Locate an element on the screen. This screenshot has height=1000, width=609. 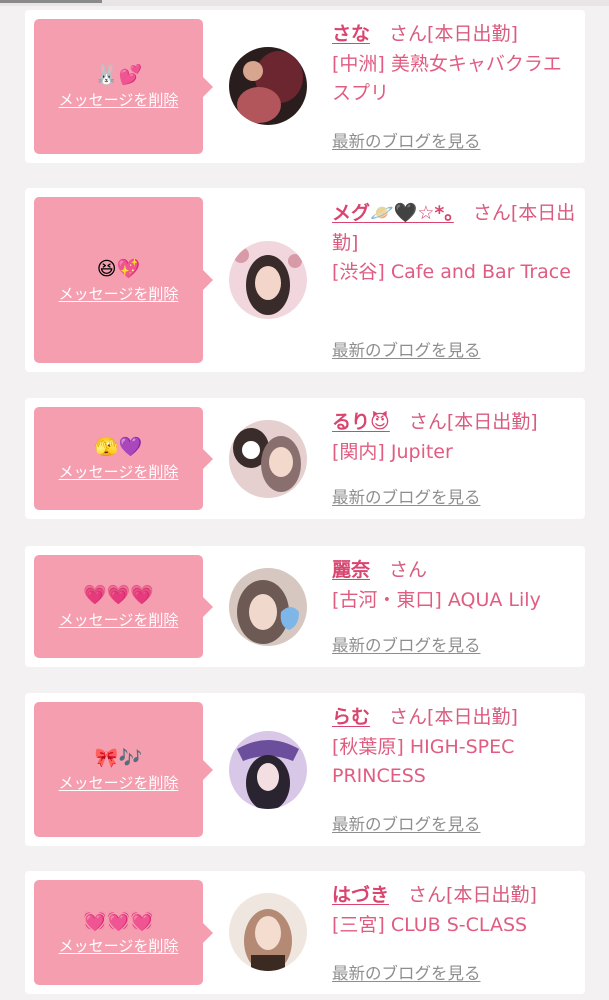
message-emoji: 🐰💕 is located at coordinates (118, 75).